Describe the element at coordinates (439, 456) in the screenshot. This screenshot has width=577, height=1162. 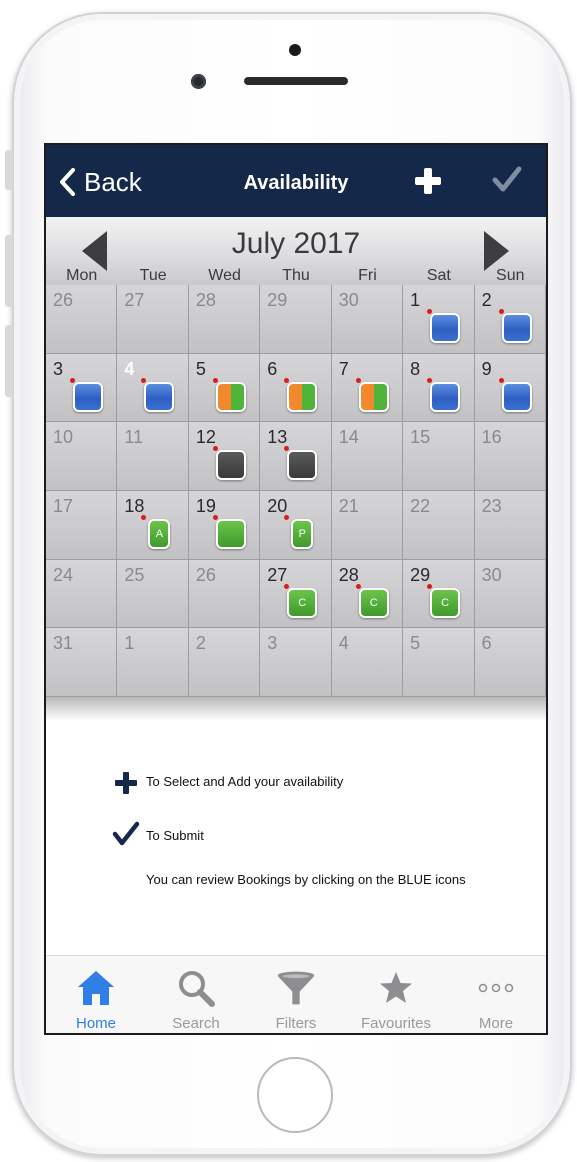
I see `calendar-day-cell: 15` at that location.